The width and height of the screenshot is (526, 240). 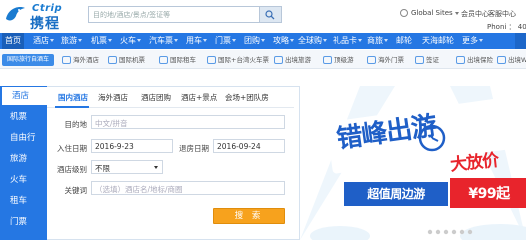 I want to click on subnav-item-1: 国际机票, so click(x=126, y=60).